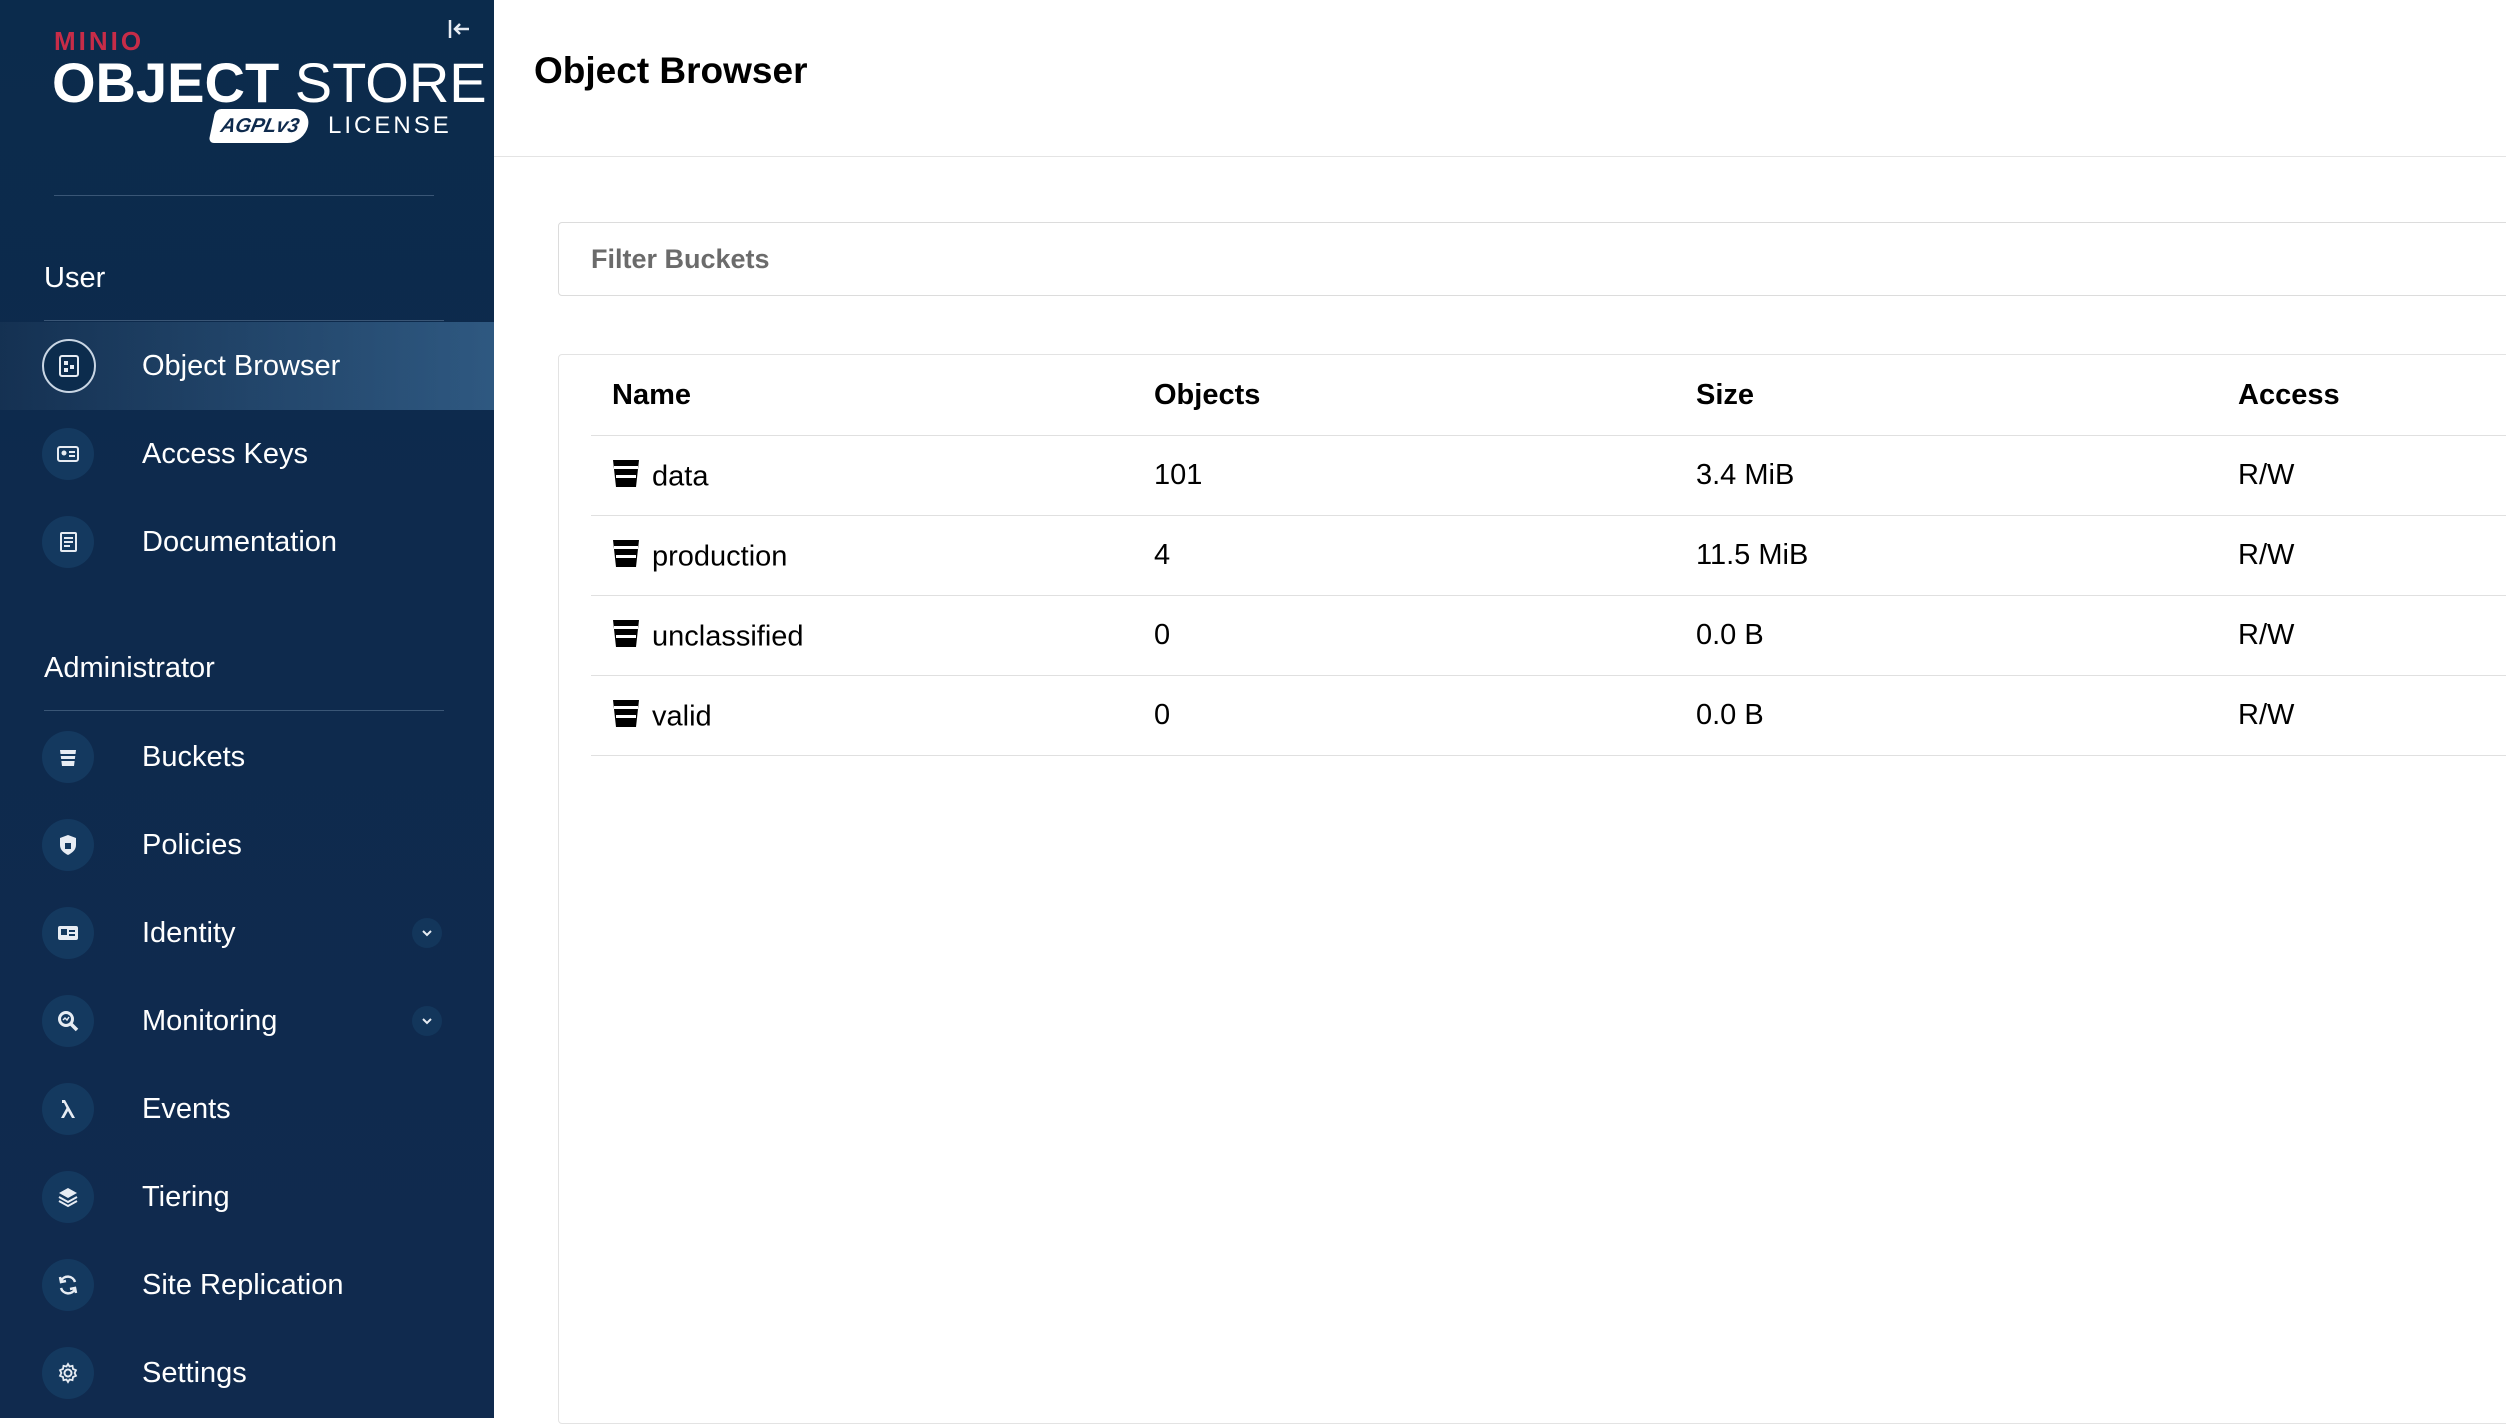 This screenshot has width=2506, height=1424. What do you see at coordinates (1548, 635) in the screenshot?
I see `table-row: unclassified 0 0.0 B R/W` at bounding box center [1548, 635].